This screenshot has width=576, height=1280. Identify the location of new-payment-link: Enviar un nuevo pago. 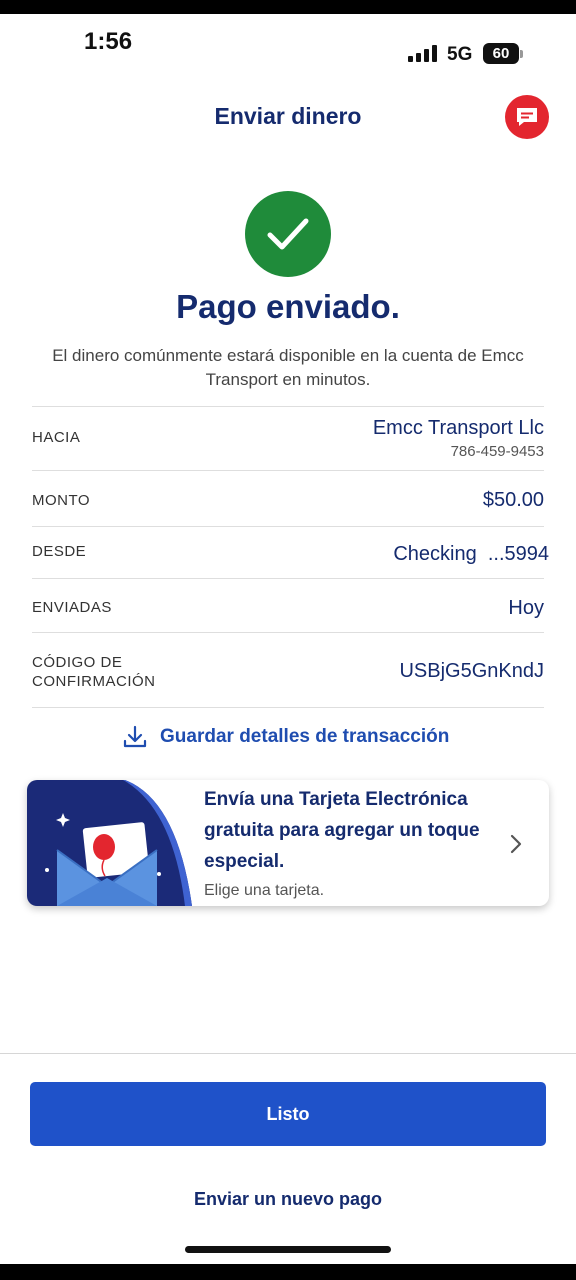
(288, 1199).